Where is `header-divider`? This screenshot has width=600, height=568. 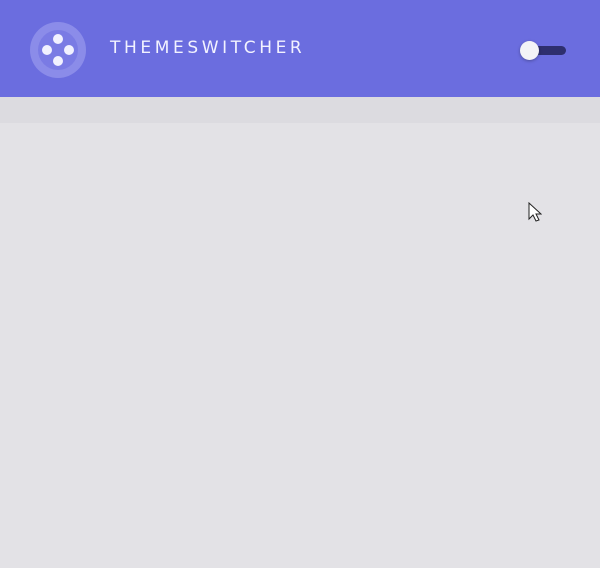 header-divider is located at coordinates (300, 110).